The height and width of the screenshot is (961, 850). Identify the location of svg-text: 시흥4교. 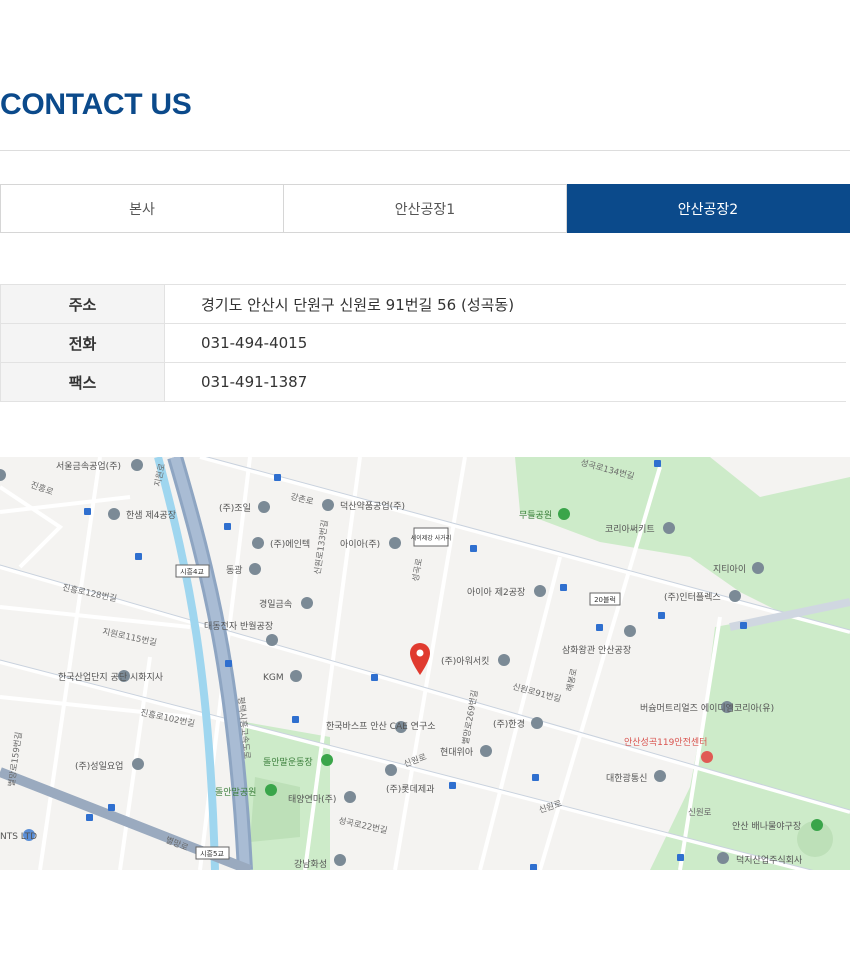
(192, 571).